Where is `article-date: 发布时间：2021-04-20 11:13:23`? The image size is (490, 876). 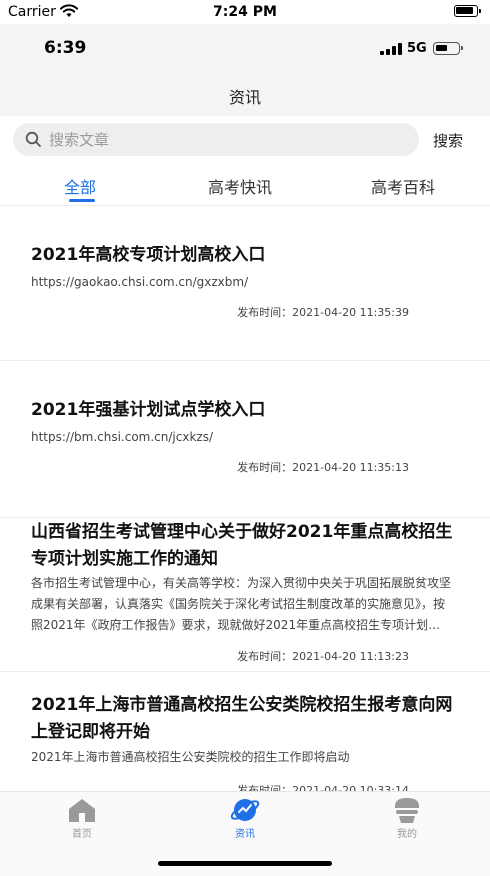
article-date: 发布时间：2021-04-20 11:13:23 is located at coordinates (323, 656).